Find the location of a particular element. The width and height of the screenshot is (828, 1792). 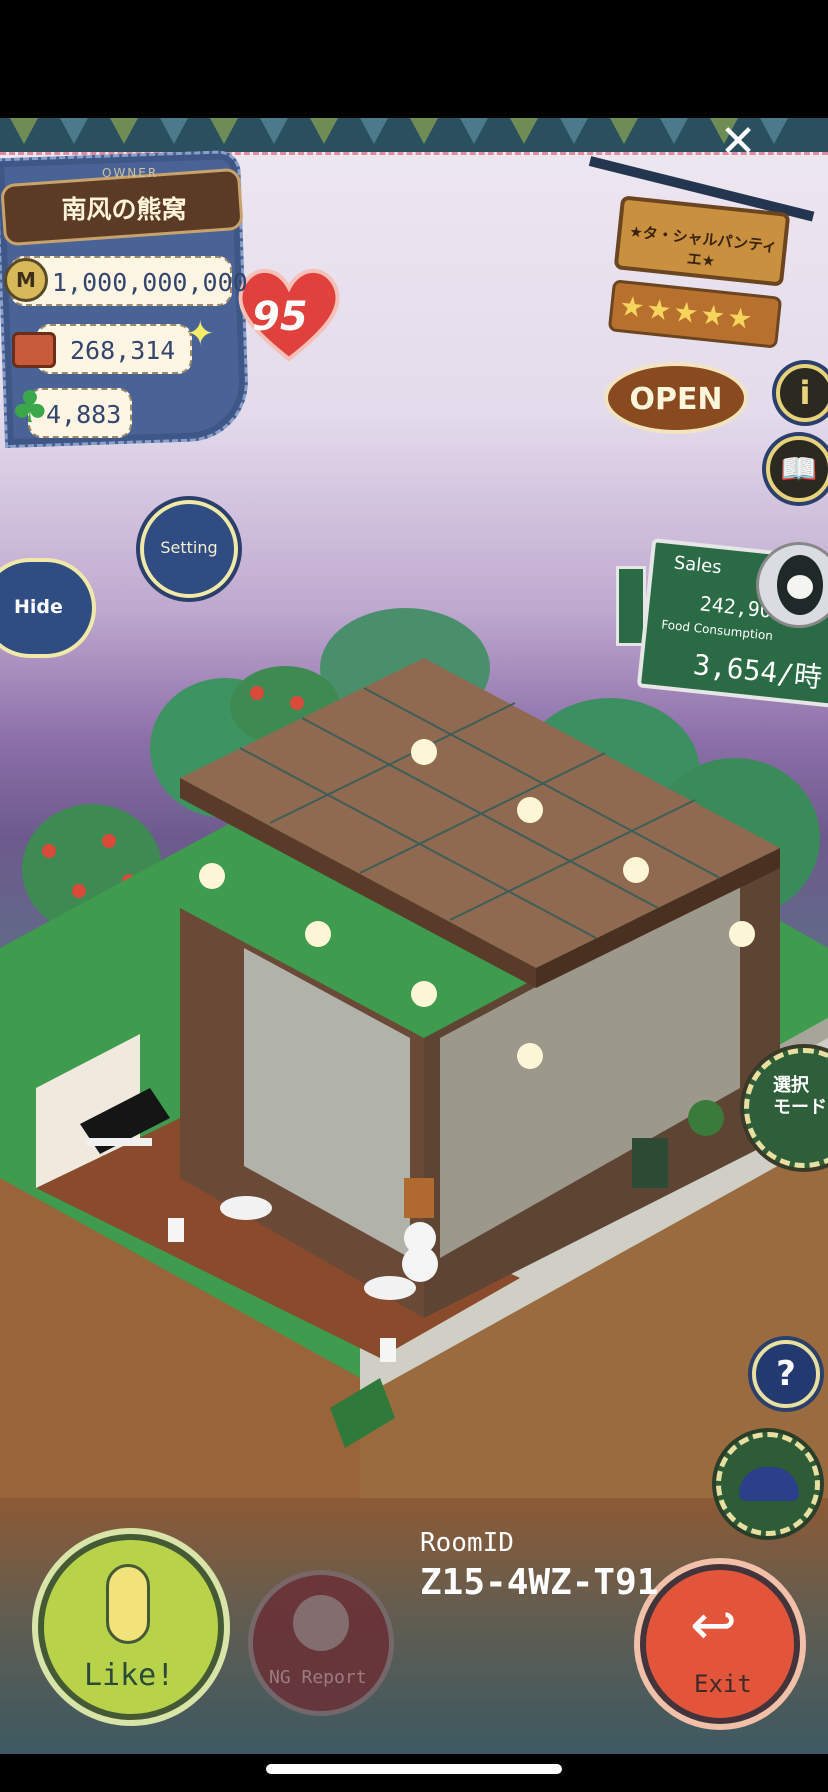

like-button: Like! is located at coordinates (131, 1627).